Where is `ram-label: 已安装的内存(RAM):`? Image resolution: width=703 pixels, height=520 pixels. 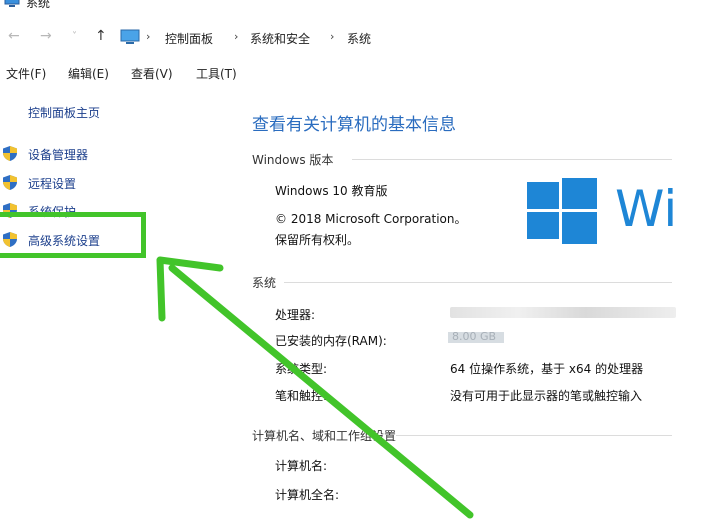 ram-label: 已安装的内存(RAM): is located at coordinates (331, 341).